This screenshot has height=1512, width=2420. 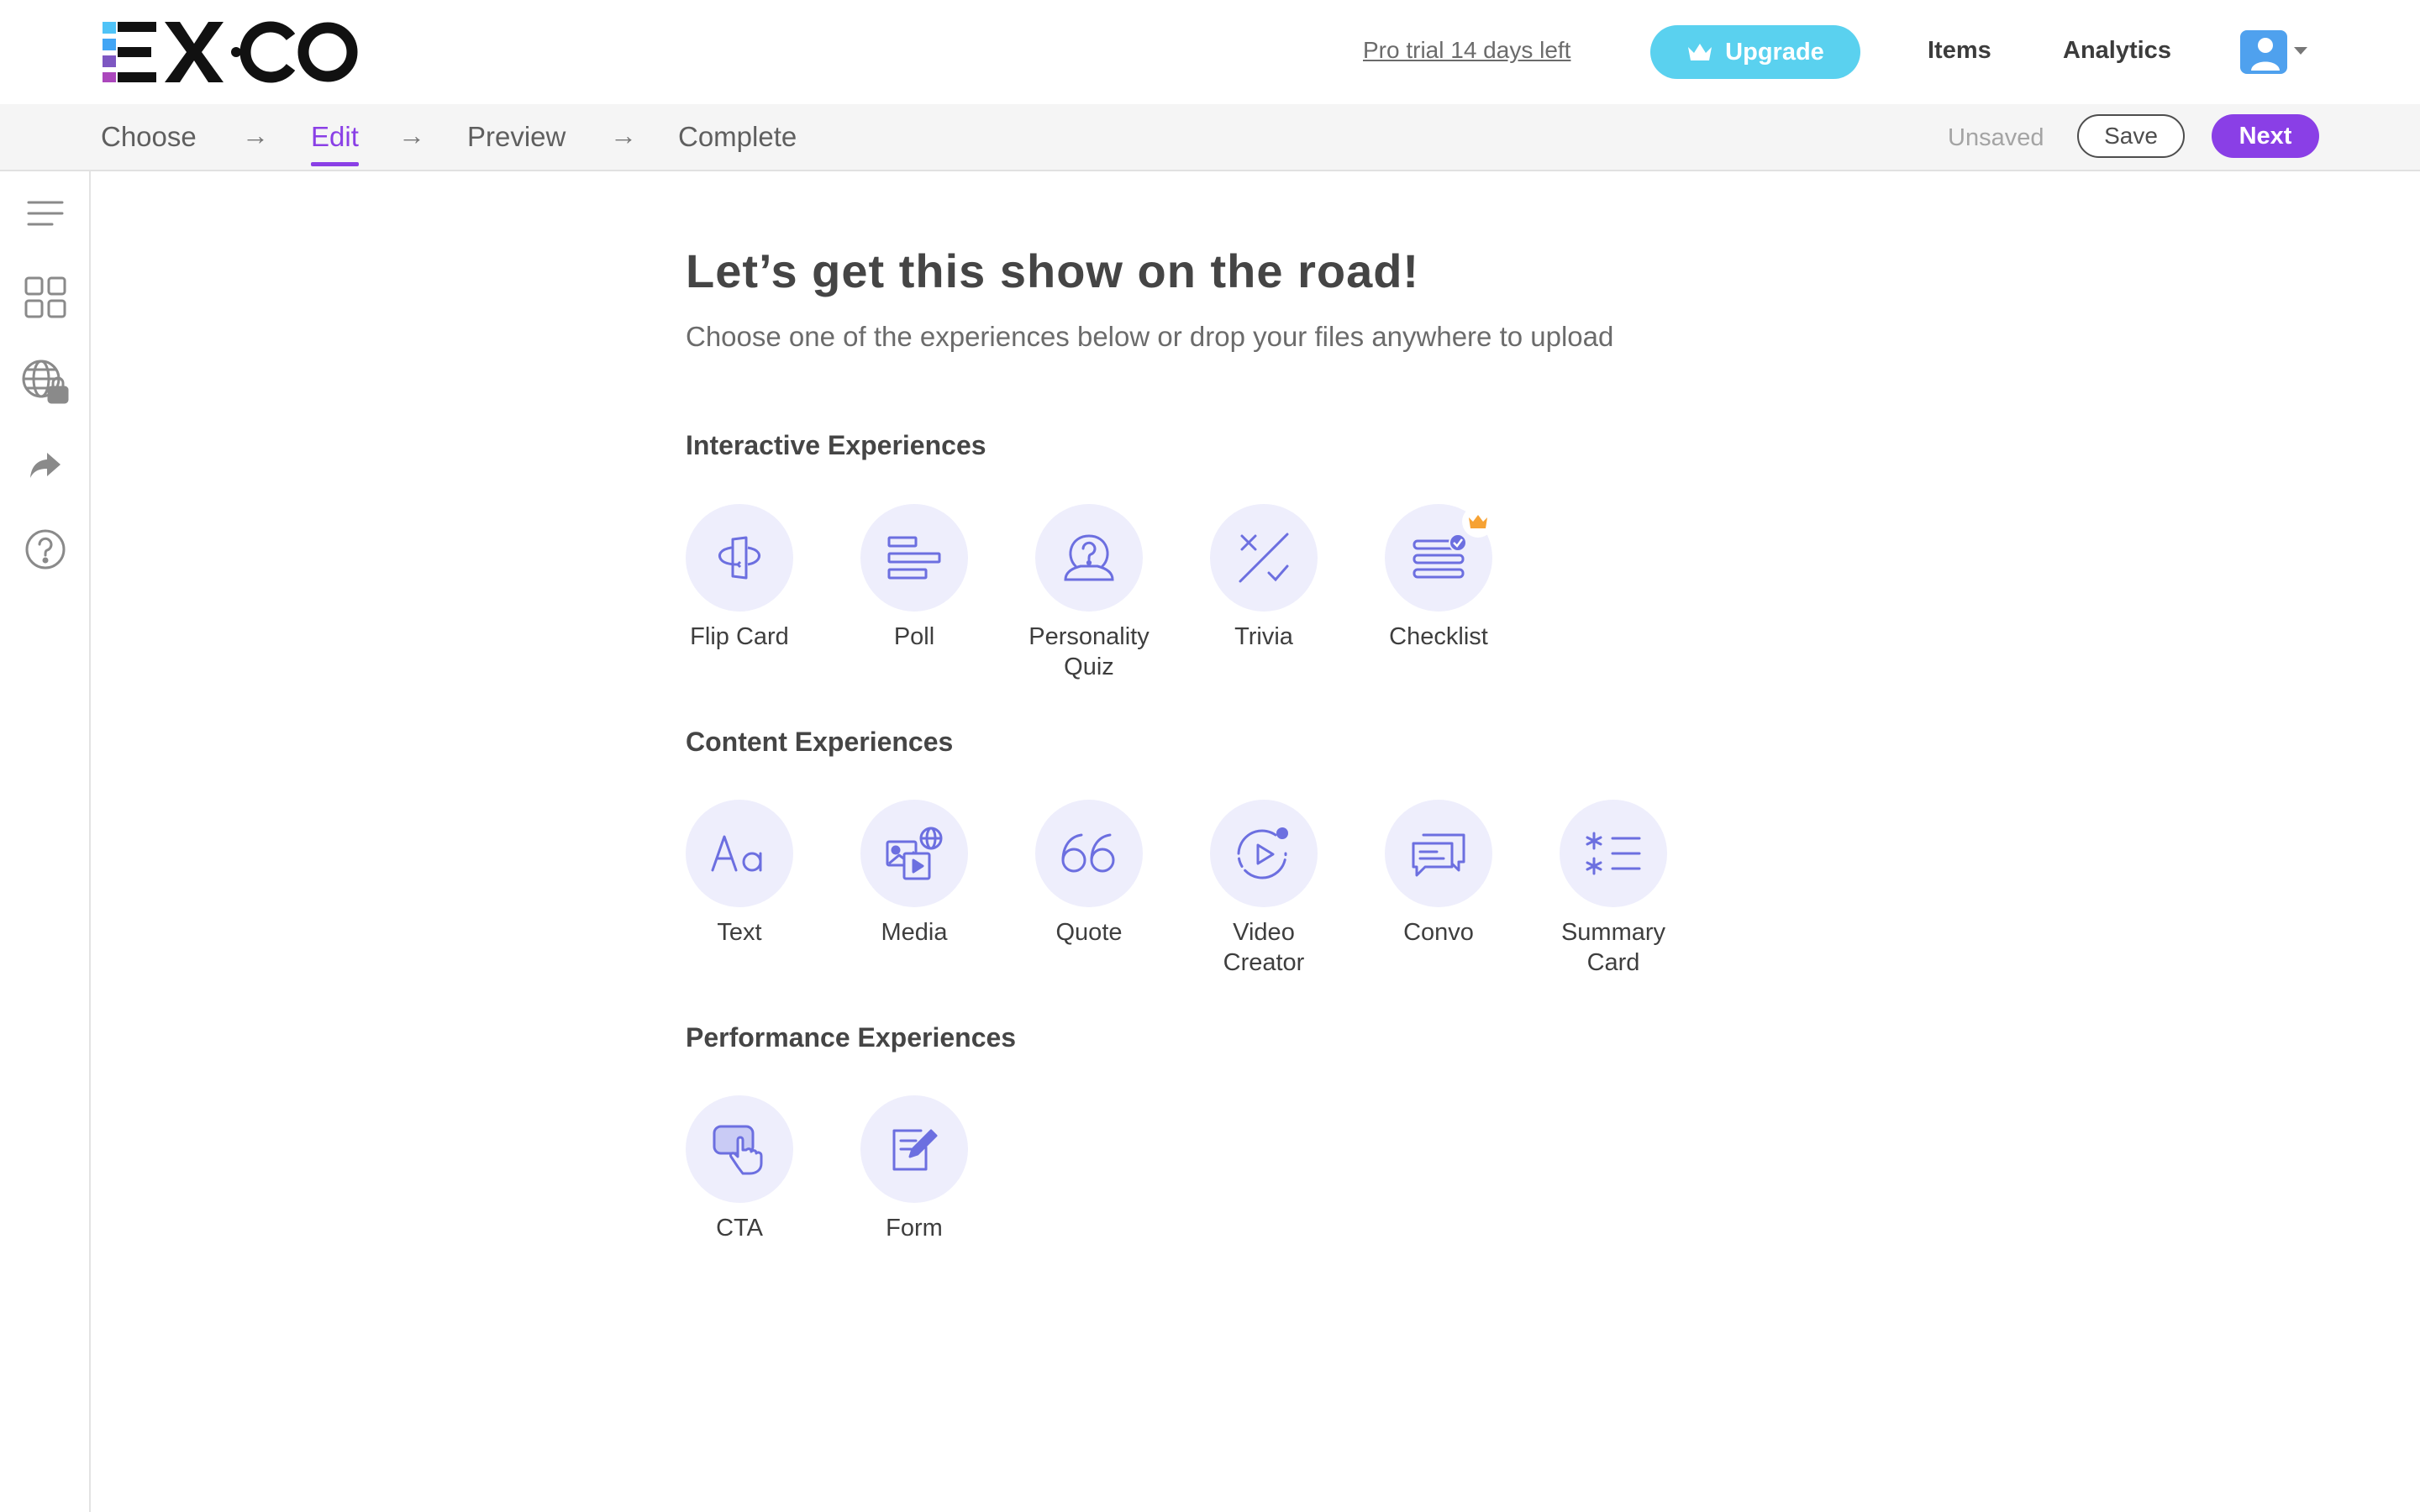 I want to click on tile-flip-card: Flip Card, so click(x=739, y=578).